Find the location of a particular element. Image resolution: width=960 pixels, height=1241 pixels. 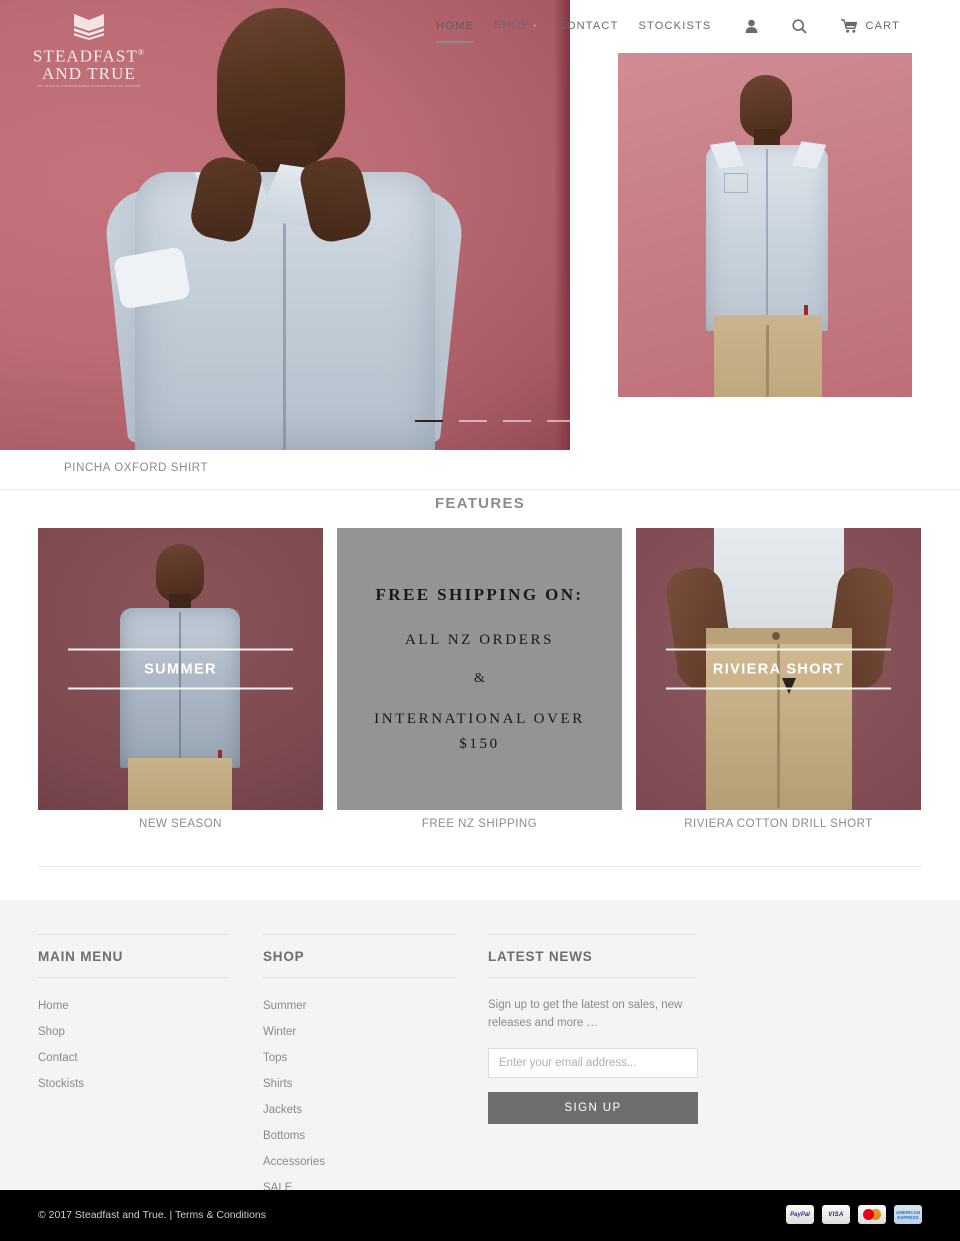

logo-name-line1: STEADFAST® is located at coordinates (89, 54).